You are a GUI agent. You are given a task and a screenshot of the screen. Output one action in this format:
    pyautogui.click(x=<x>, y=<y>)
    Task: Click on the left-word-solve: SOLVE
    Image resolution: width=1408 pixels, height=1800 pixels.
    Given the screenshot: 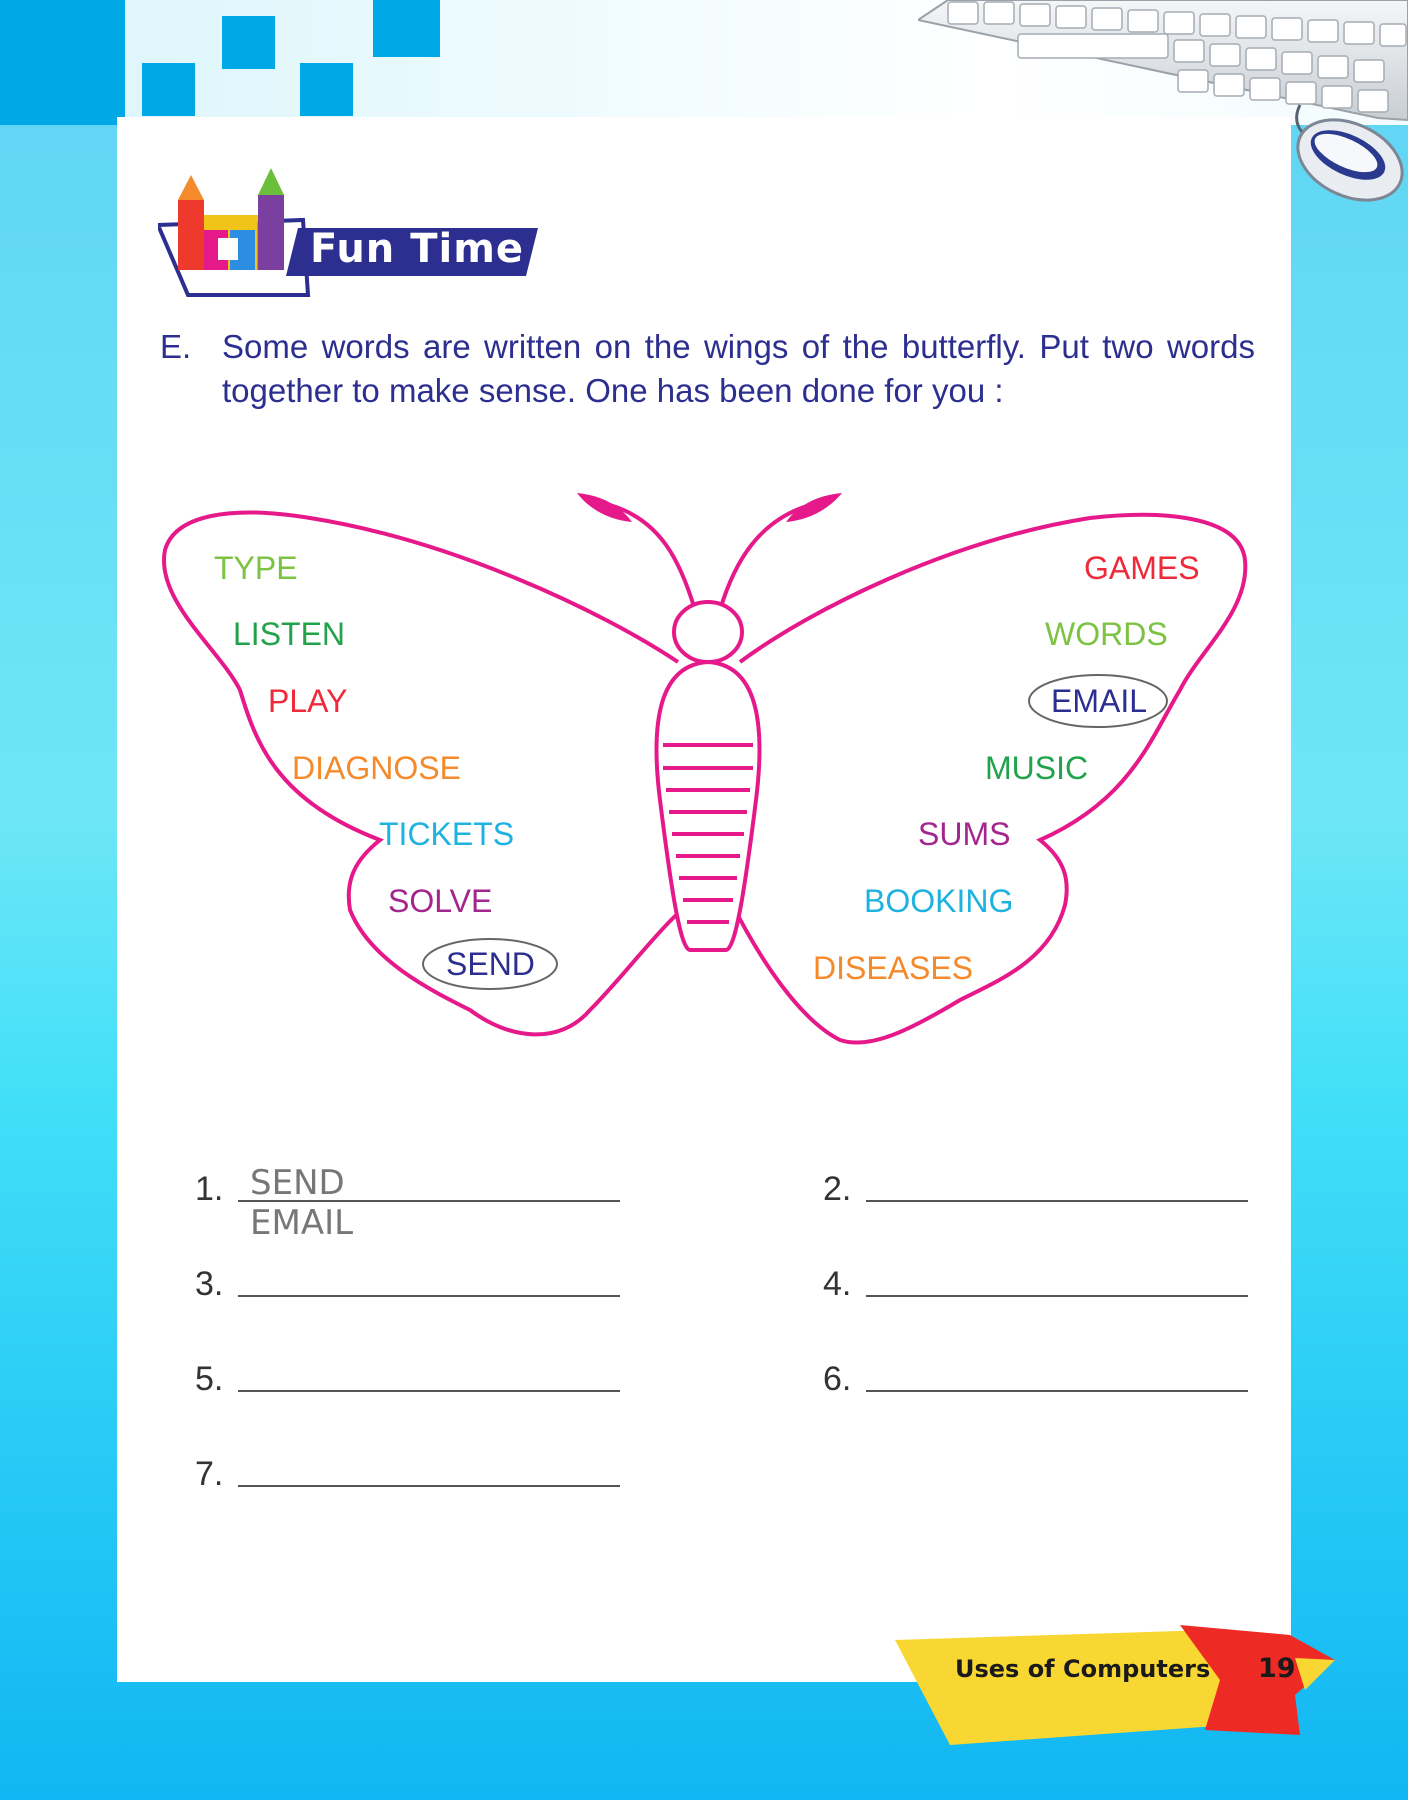 What is the action you would take?
    pyautogui.click(x=440, y=901)
    